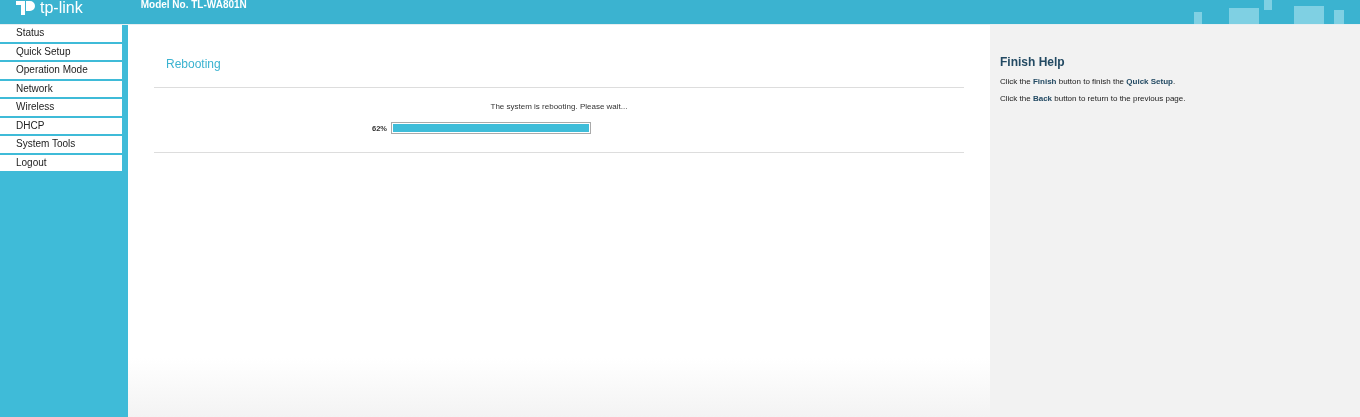 This screenshot has width=1360, height=417. Describe the element at coordinates (61, 88) in the screenshot. I see `menu-item: Network` at that location.